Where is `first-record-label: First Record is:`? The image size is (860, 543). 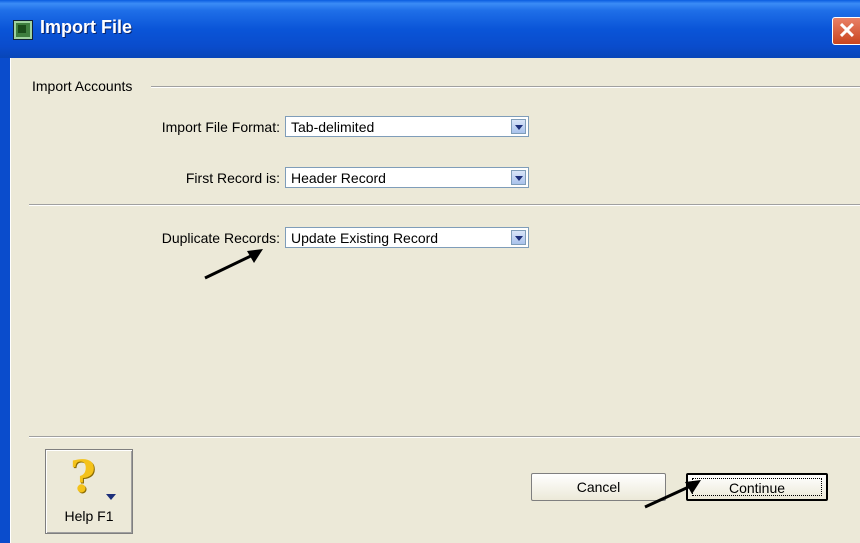
first-record-label: First Record is: is located at coordinates (232, 178).